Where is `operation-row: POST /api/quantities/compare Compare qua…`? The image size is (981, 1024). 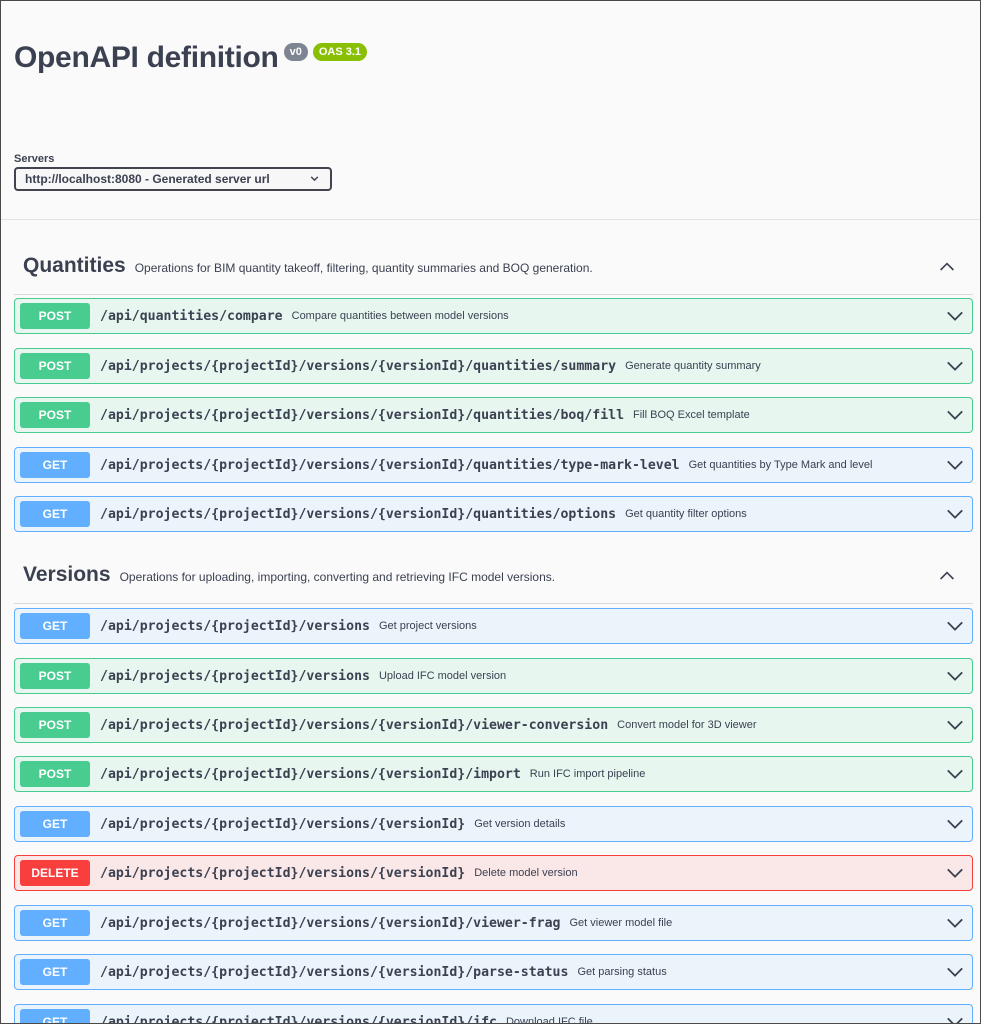 operation-row: POST /api/quantities/compare Compare qua… is located at coordinates (493, 316).